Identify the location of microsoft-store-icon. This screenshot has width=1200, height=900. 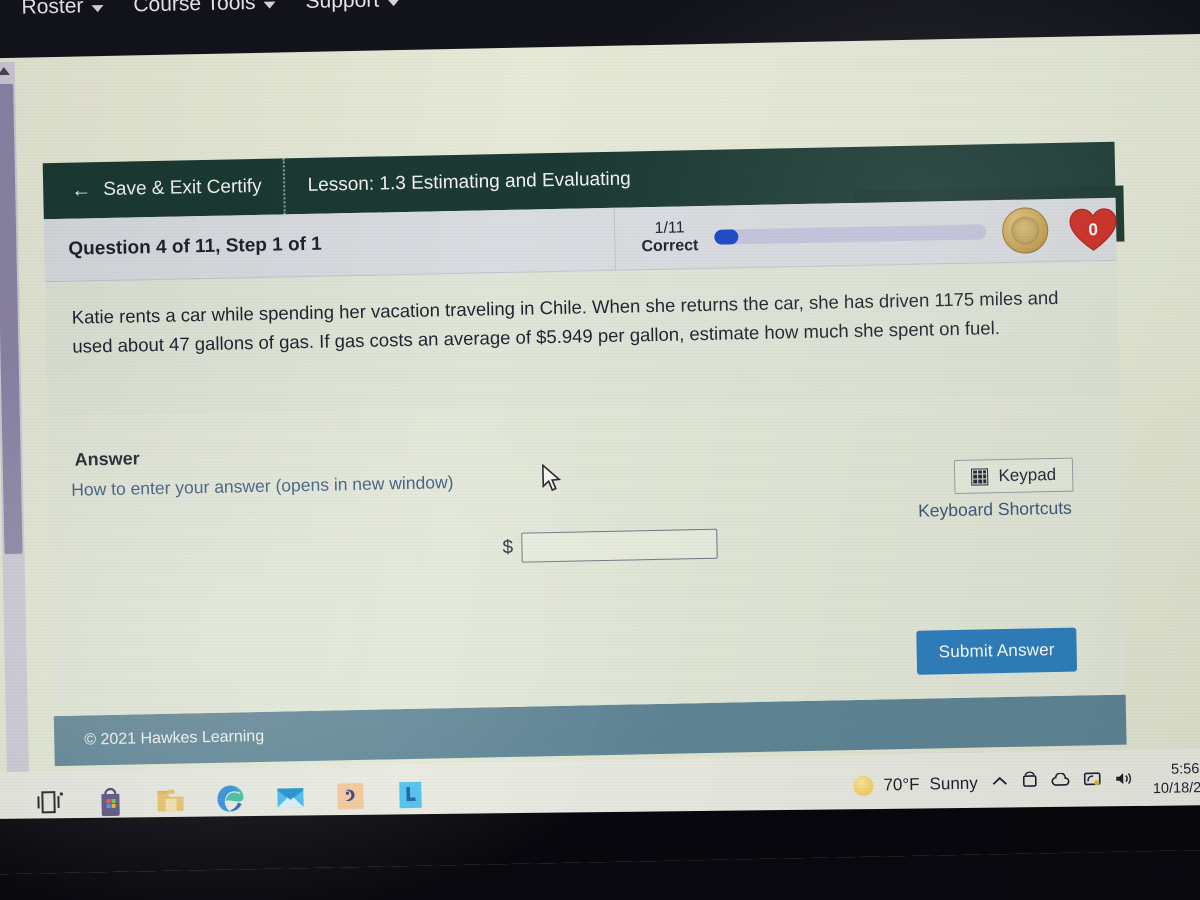
(110, 801).